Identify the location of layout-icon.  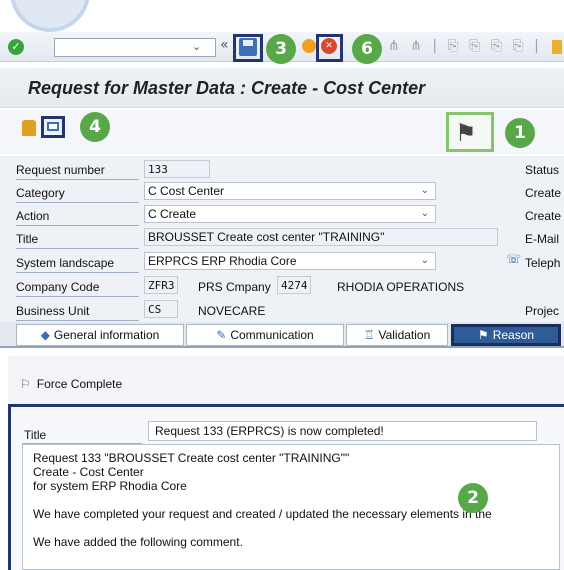
(557, 47).